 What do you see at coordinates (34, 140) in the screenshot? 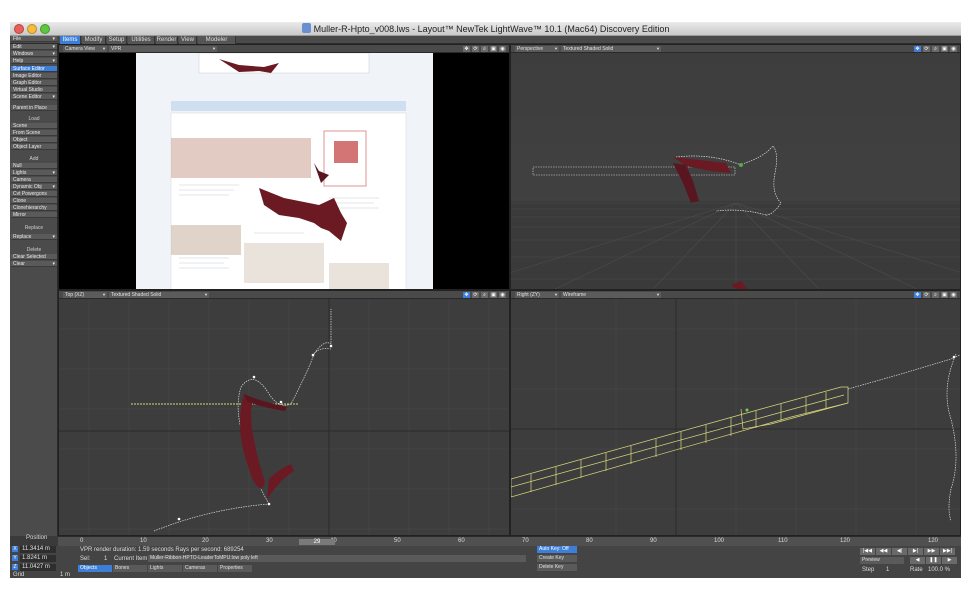
I see `load-object-button: Object` at bounding box center [34, 140].